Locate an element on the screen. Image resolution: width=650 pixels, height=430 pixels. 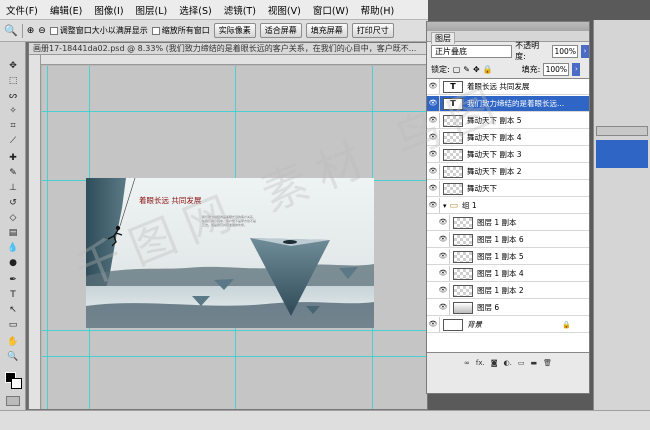
zoom-in-icon: ⊕ is located at coordinates (31, 31).